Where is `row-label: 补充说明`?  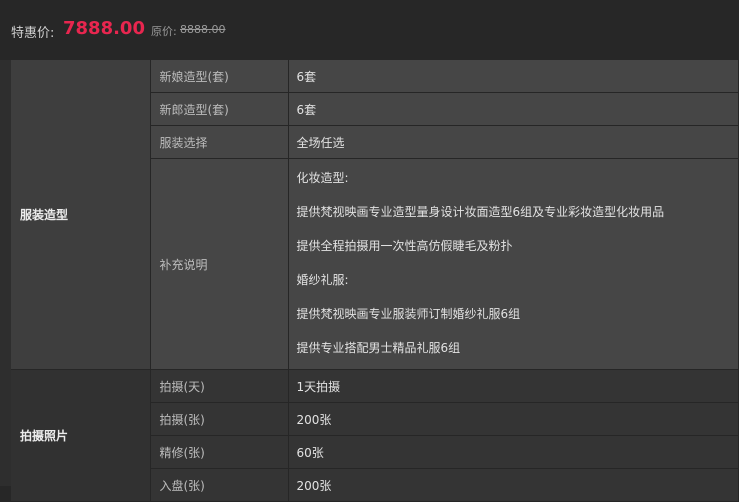
row-label: 补充说明 is located at coordinates (219, 264).